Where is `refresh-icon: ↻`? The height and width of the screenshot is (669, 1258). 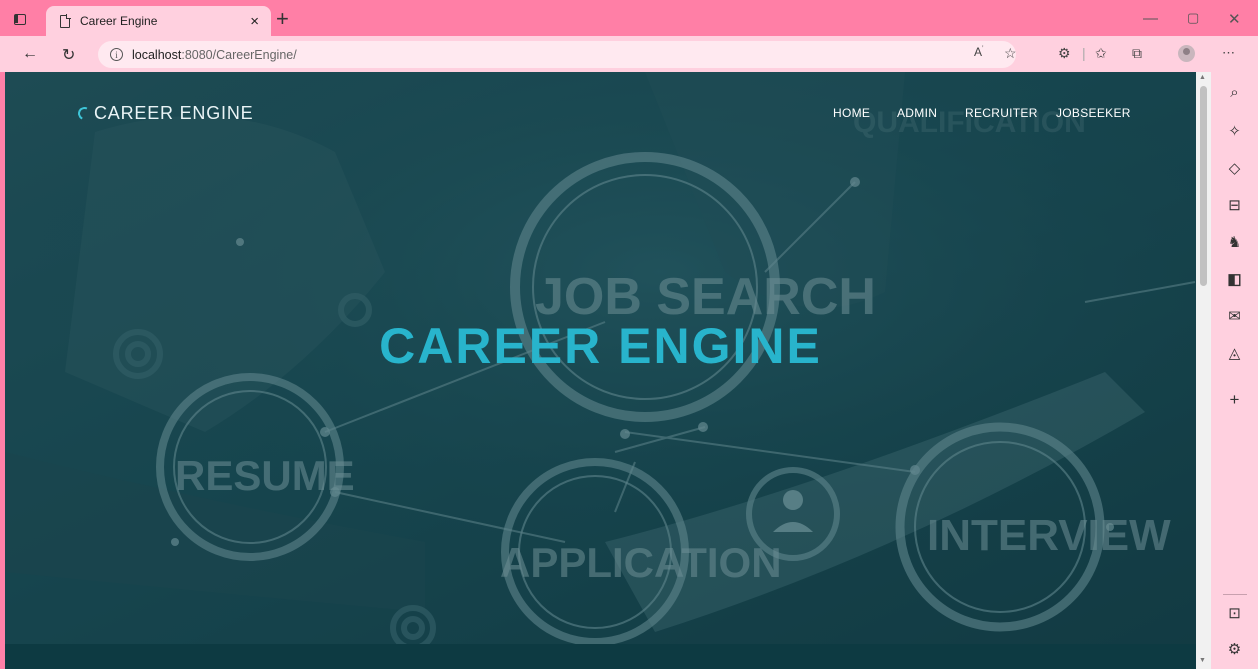
refresh-icon: ↻ is located at coordinates (68, 55).